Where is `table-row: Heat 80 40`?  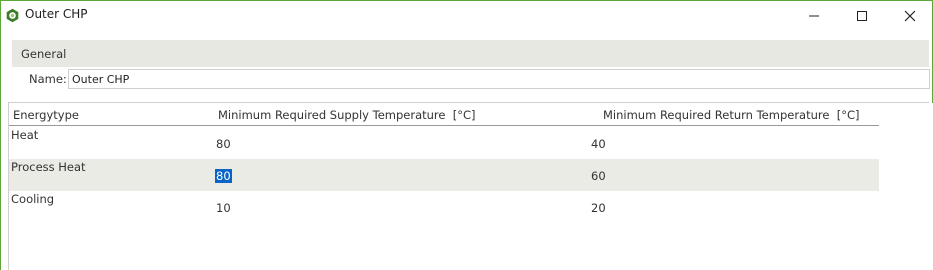
table-row: Heat 80 40 is located at coordinates (444, 143).